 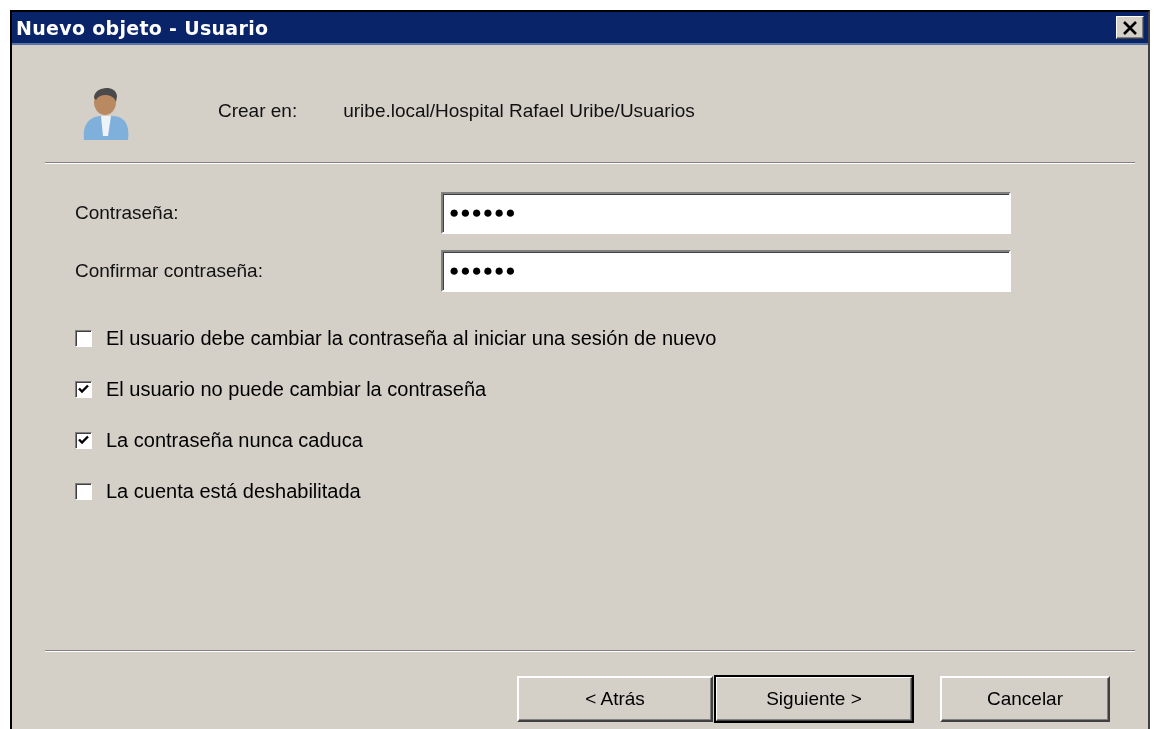 I want to click on option-label: La contraseña nunca caduca, so click(x=234, y=440).